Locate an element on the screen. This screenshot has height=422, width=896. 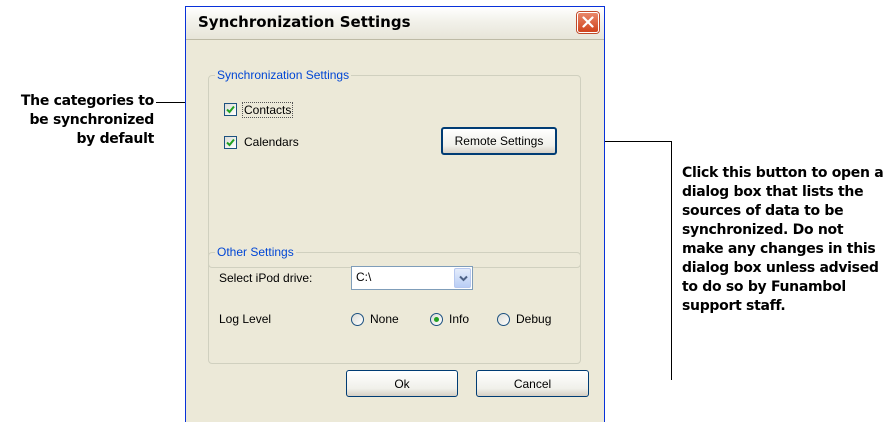
annotation-line: dialog box unless advised is located at coordinates (780, 268).